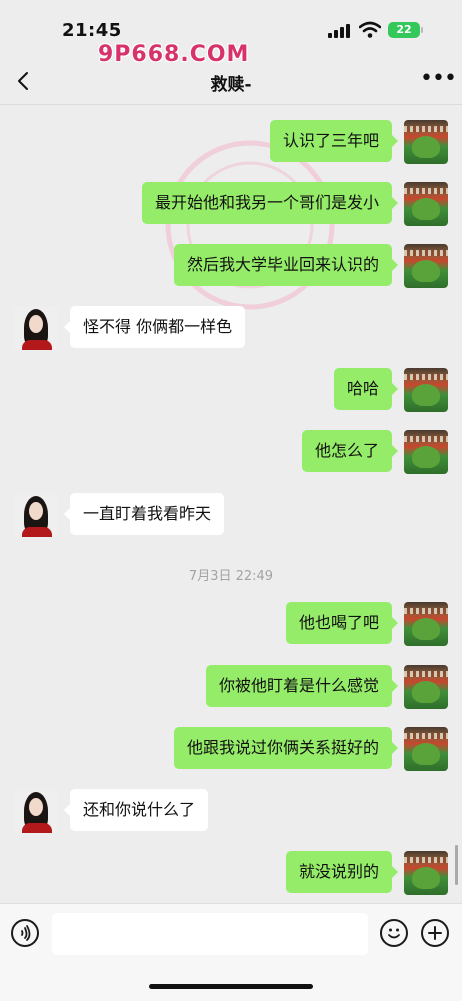  I want to click on message-bubble-sent: 他跟我说过你俩关系挺好的, so click(286, 748).